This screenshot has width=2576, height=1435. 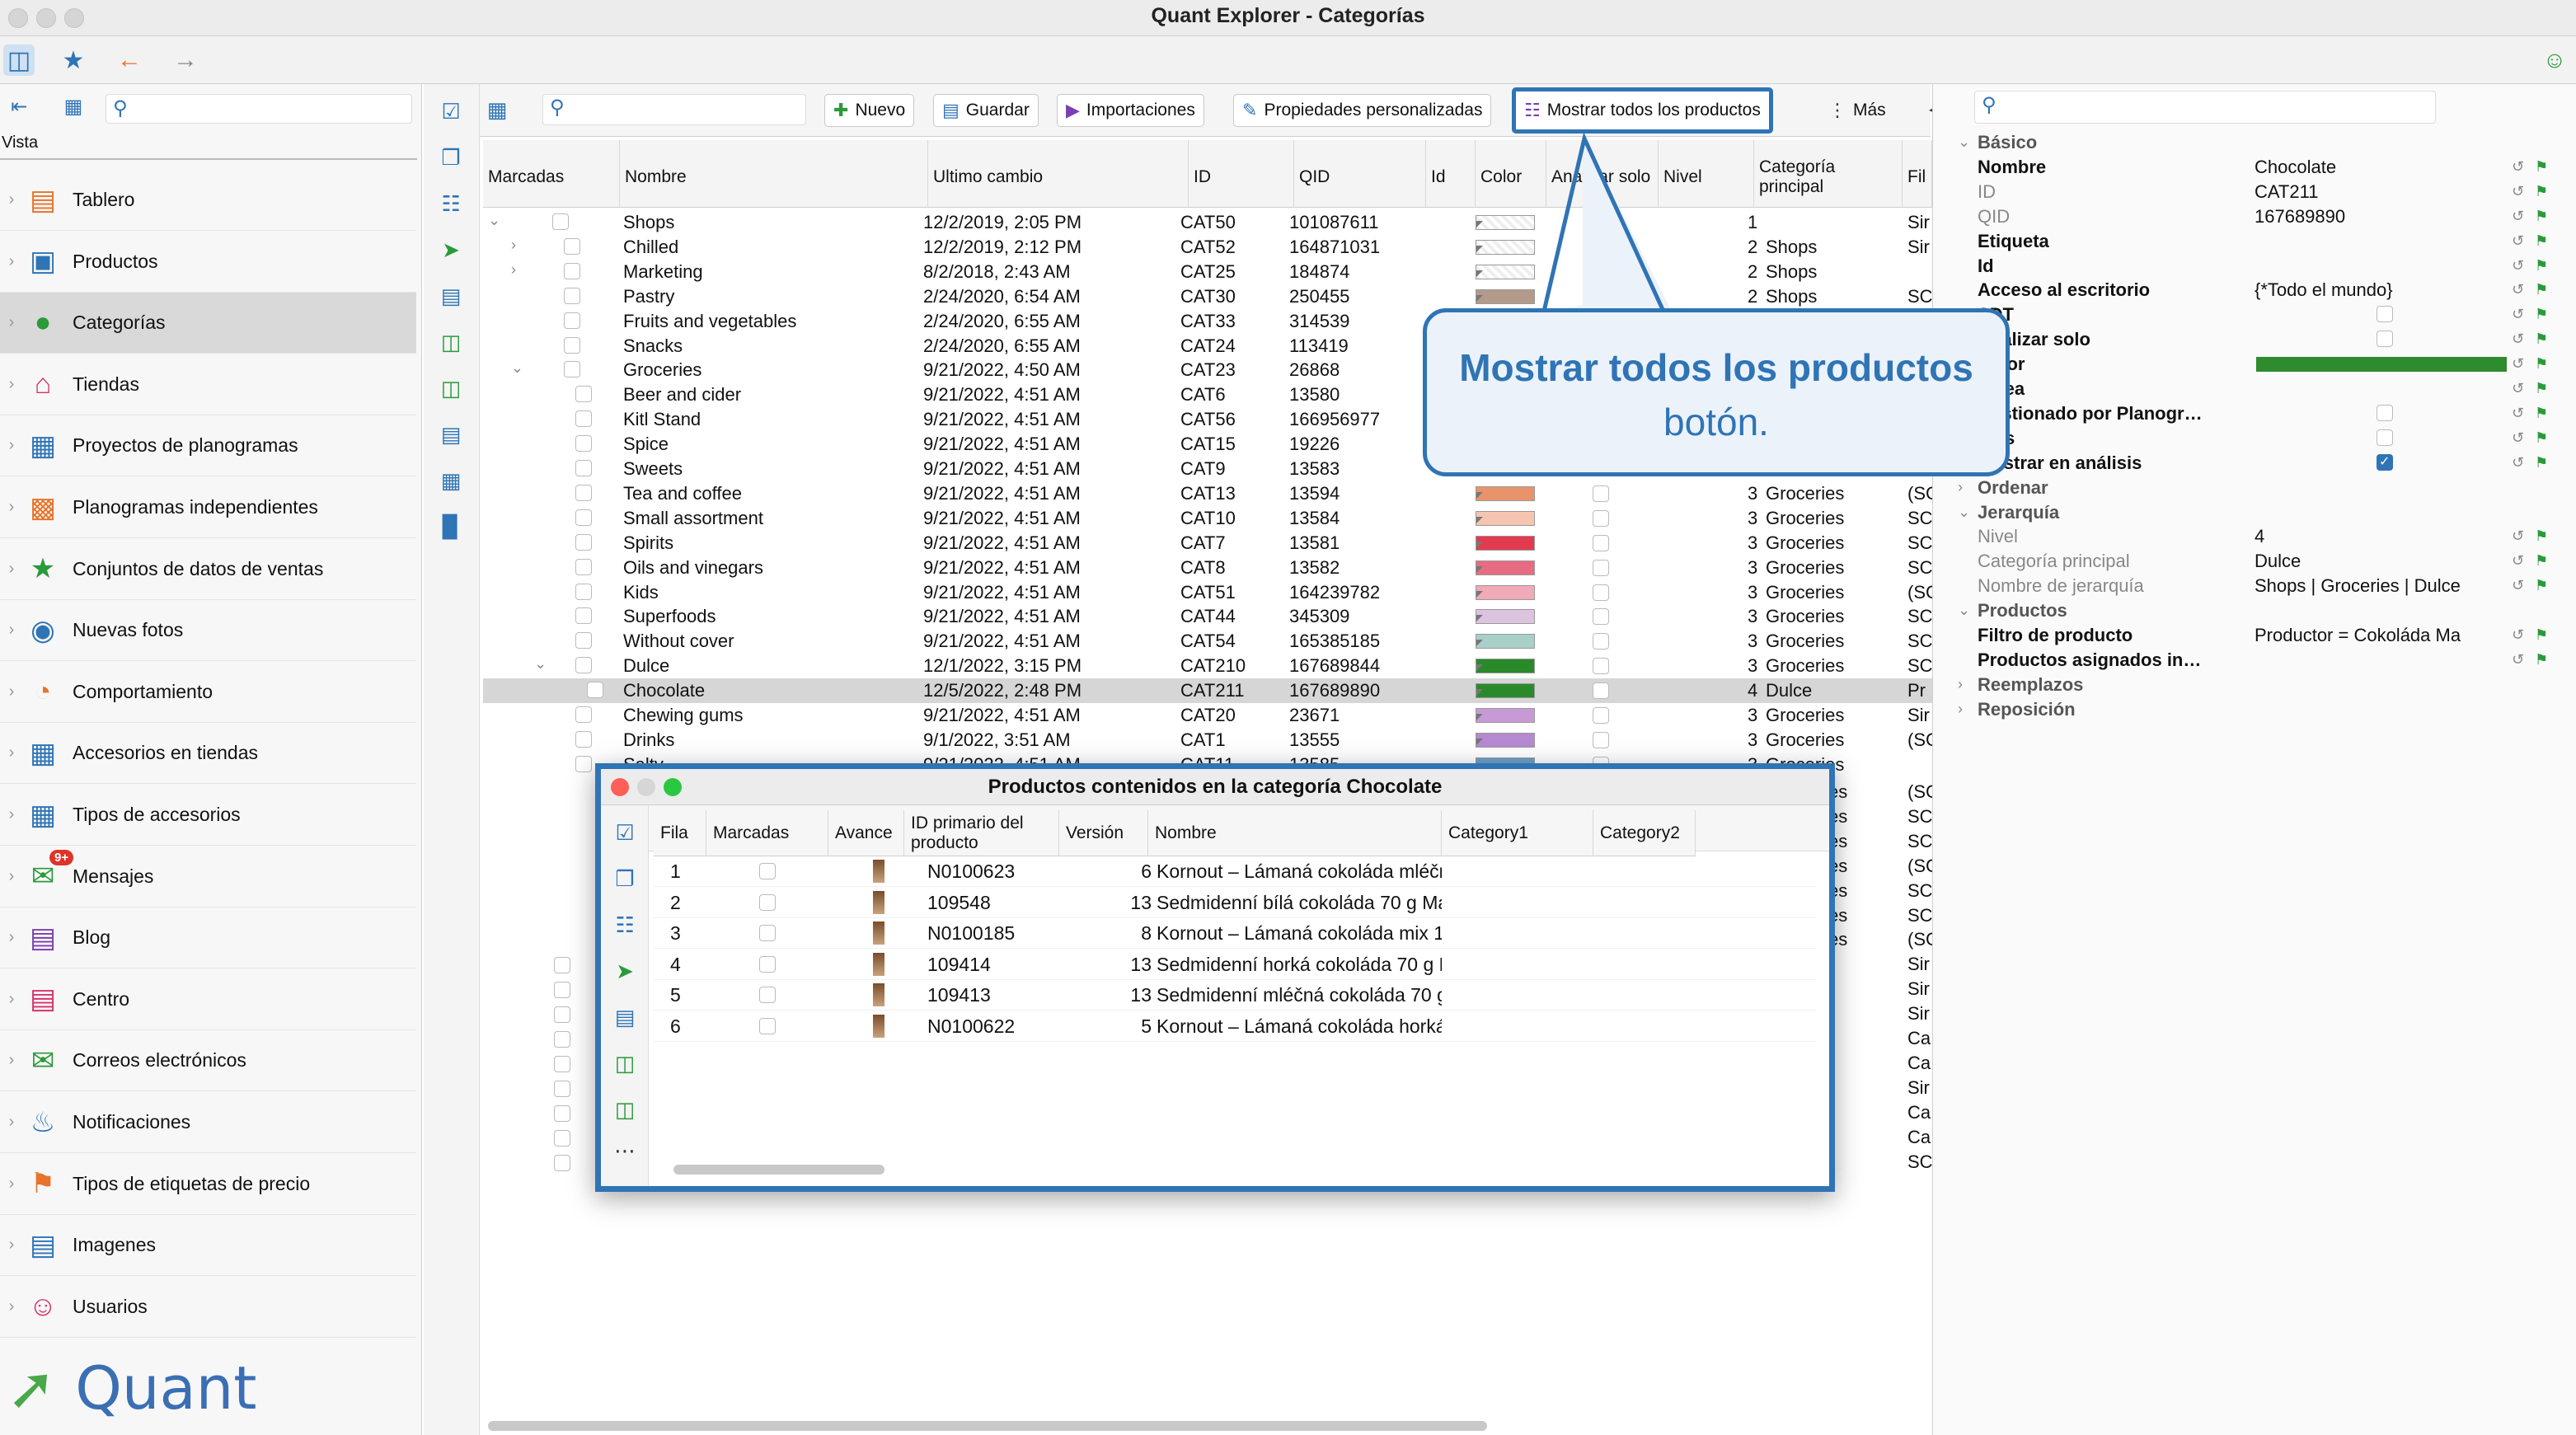 I want to click on document-list-icon: ▤, so click(x=625, y=1017).